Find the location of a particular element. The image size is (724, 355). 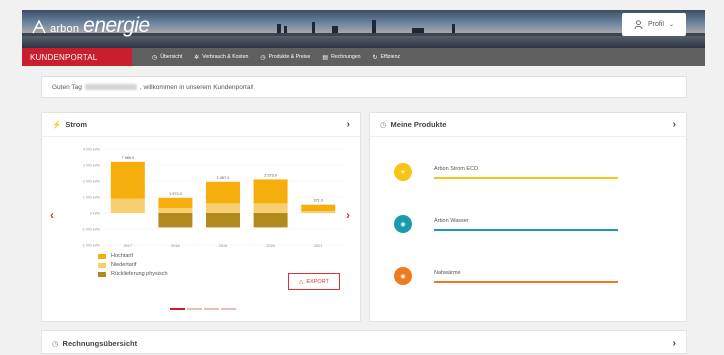

brand-name-big: energie is located at coordinates (116, 25).